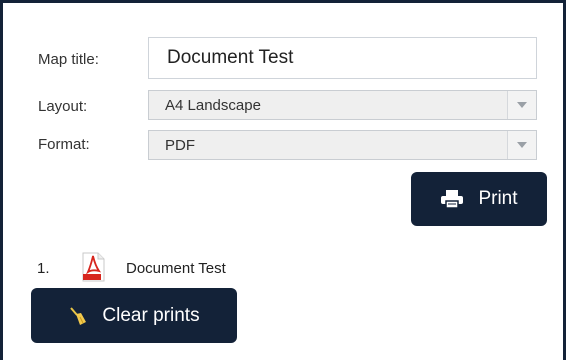 The image size is (566, 360). I want to click on print-button-label: Print, so click(498, 198).